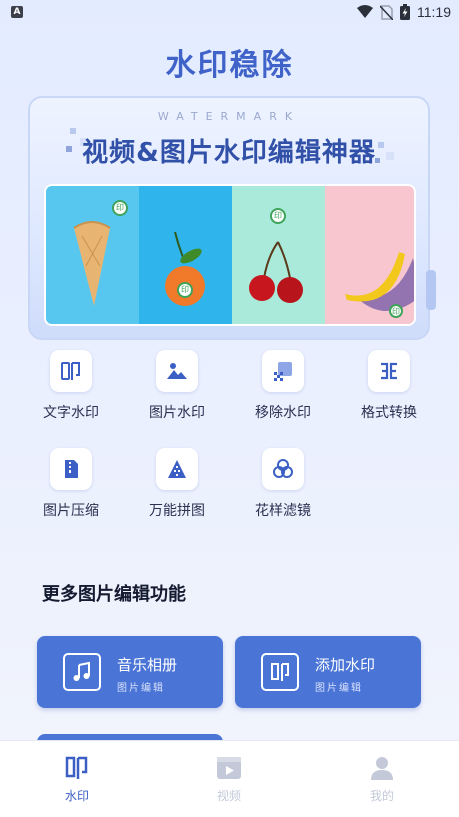 Image resolution: width=459 pixels, height=817 pixels. Describe the element at coordinates (382, 768) in the screenshot. I see `user-icon` at that location.